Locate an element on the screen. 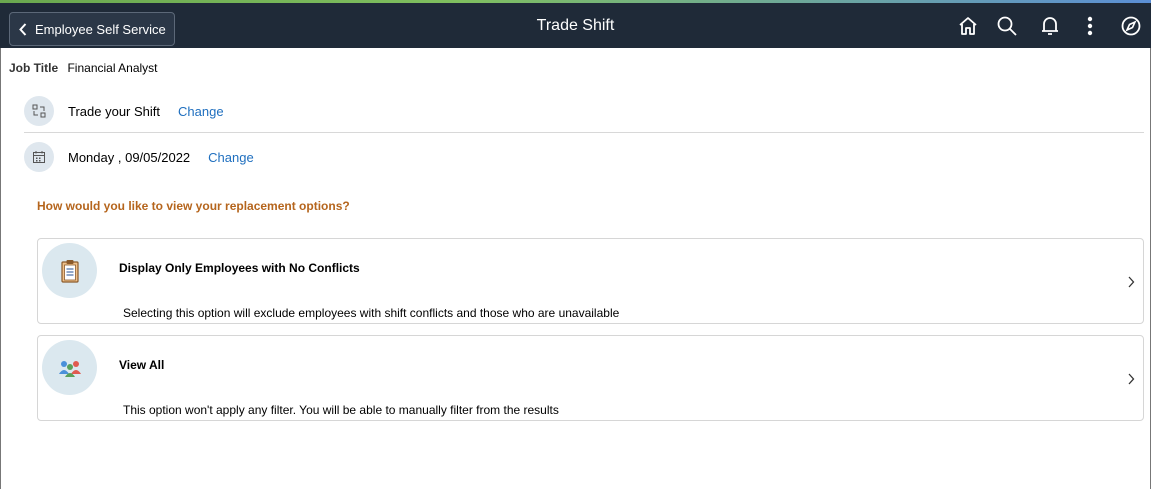 This screenshot has height=489, width=1151. job-title-label: Job Title is located at coordinates (34, 68).